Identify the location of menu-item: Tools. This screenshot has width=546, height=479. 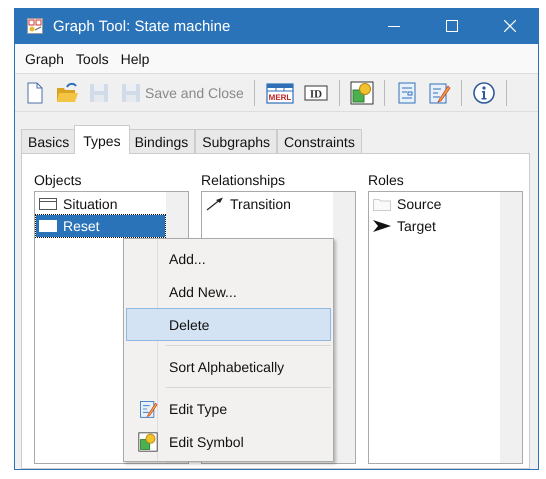
(92, 58).